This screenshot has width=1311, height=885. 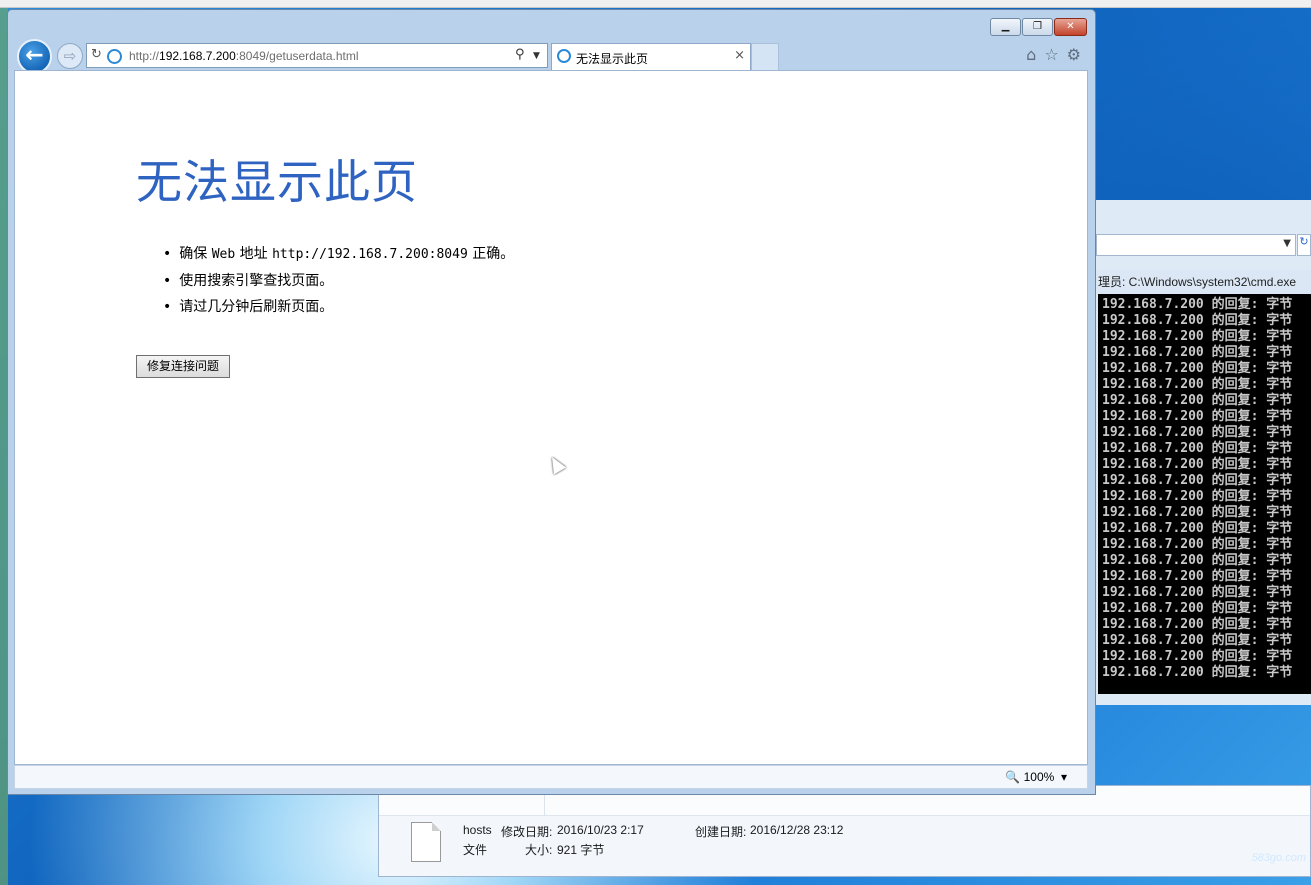 What do you see at coordinates (765, 56) in the screenshot?
I see `new-tab-button` at bounding box center [765, 56].